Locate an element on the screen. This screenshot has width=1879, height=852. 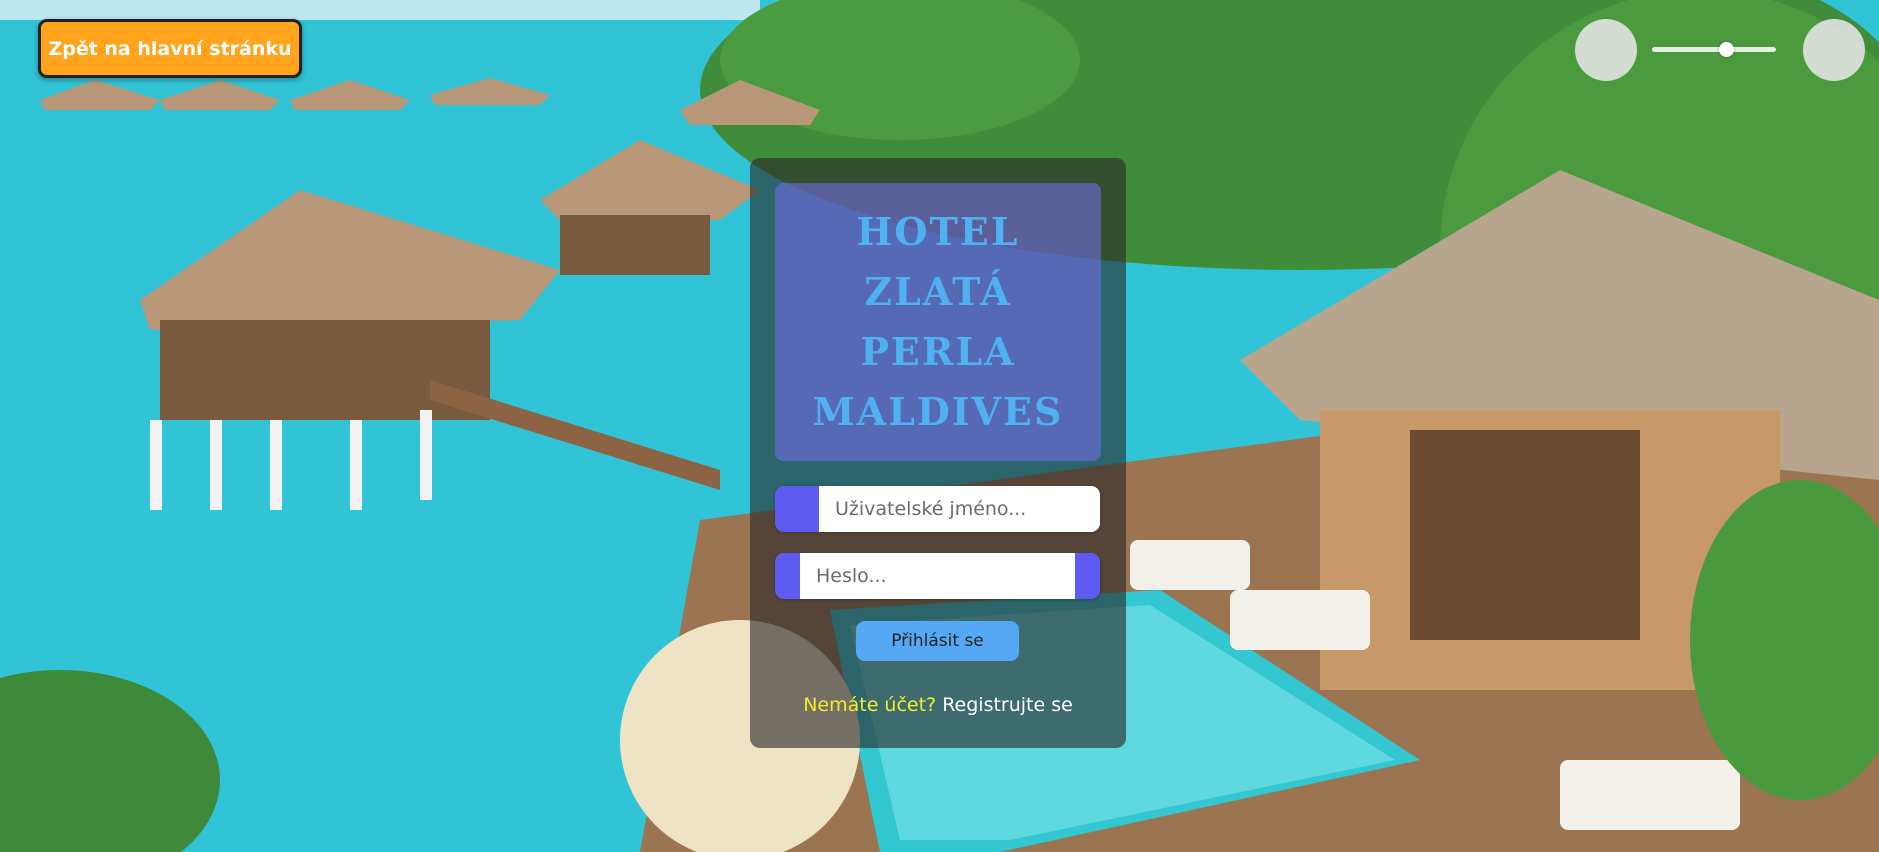
password-input is located at coordinates (937, 576).